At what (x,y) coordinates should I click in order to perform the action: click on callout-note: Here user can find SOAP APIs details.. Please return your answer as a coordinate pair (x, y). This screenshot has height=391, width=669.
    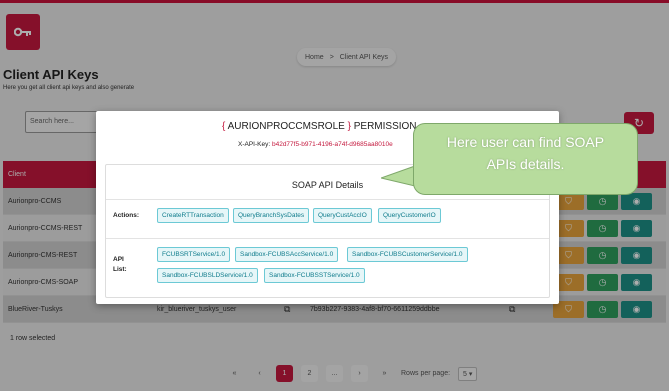
    Looking at the image, I should click on (525, 159).